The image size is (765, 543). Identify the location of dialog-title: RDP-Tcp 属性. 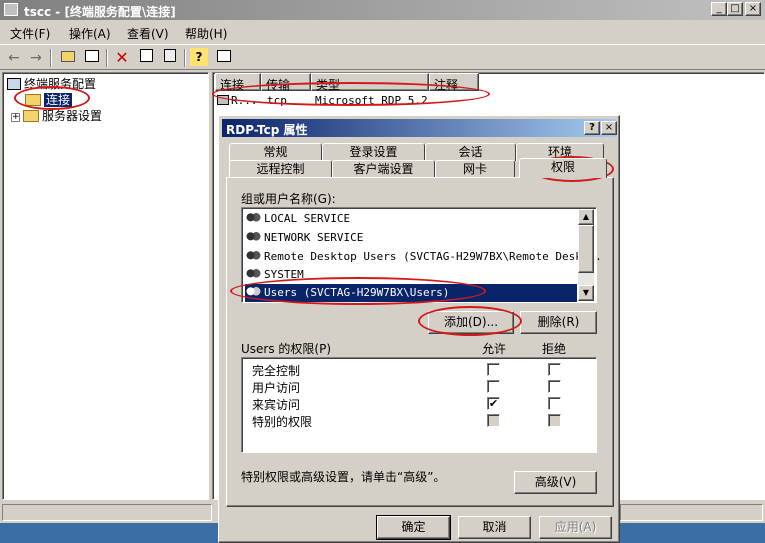
(267, 130).